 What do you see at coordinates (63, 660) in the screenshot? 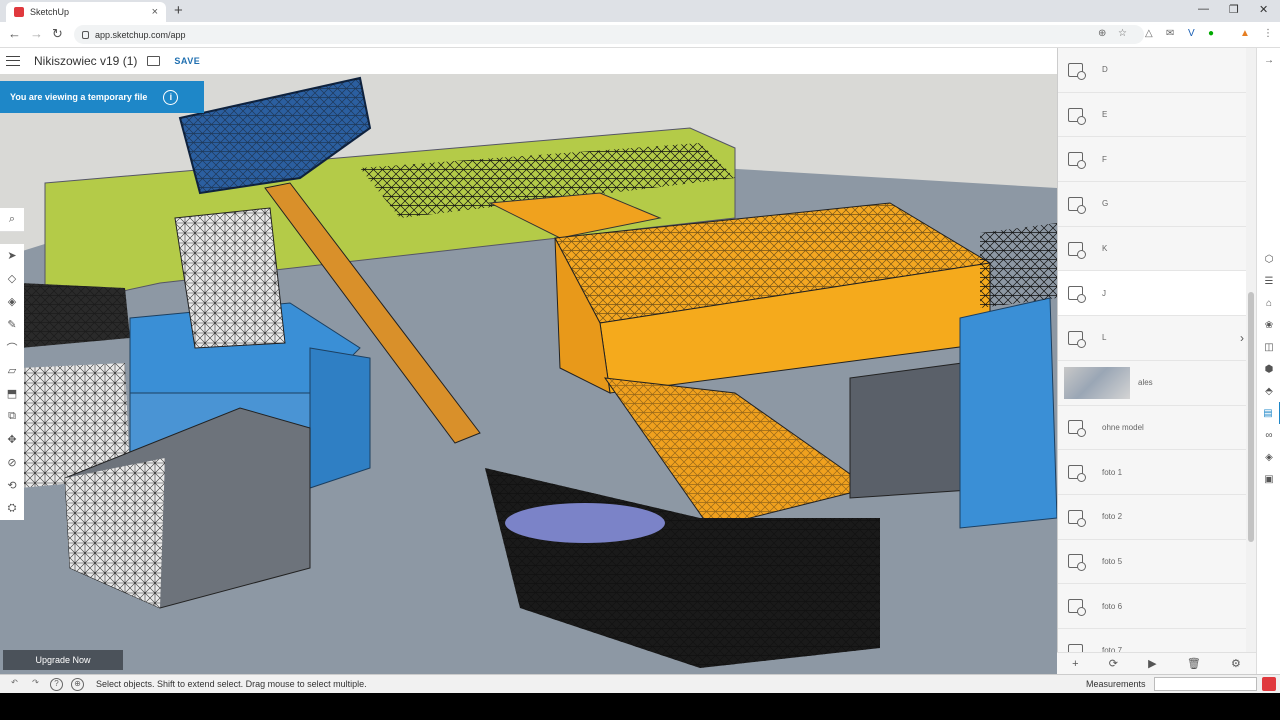
I see `upgrade-now-button: Upgrade Now` at bounding box center [63, 660].